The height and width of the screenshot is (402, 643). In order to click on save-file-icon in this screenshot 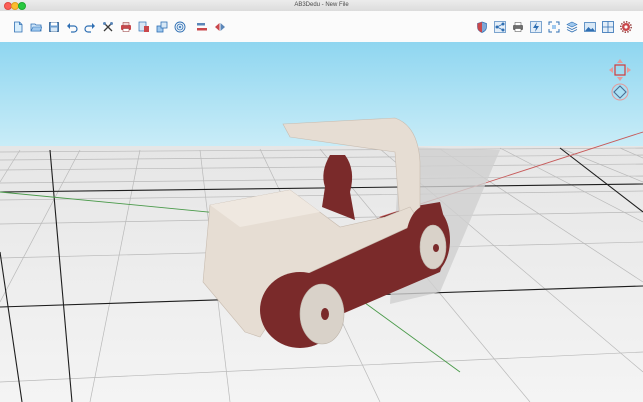, I will do `click(54, 27)`.